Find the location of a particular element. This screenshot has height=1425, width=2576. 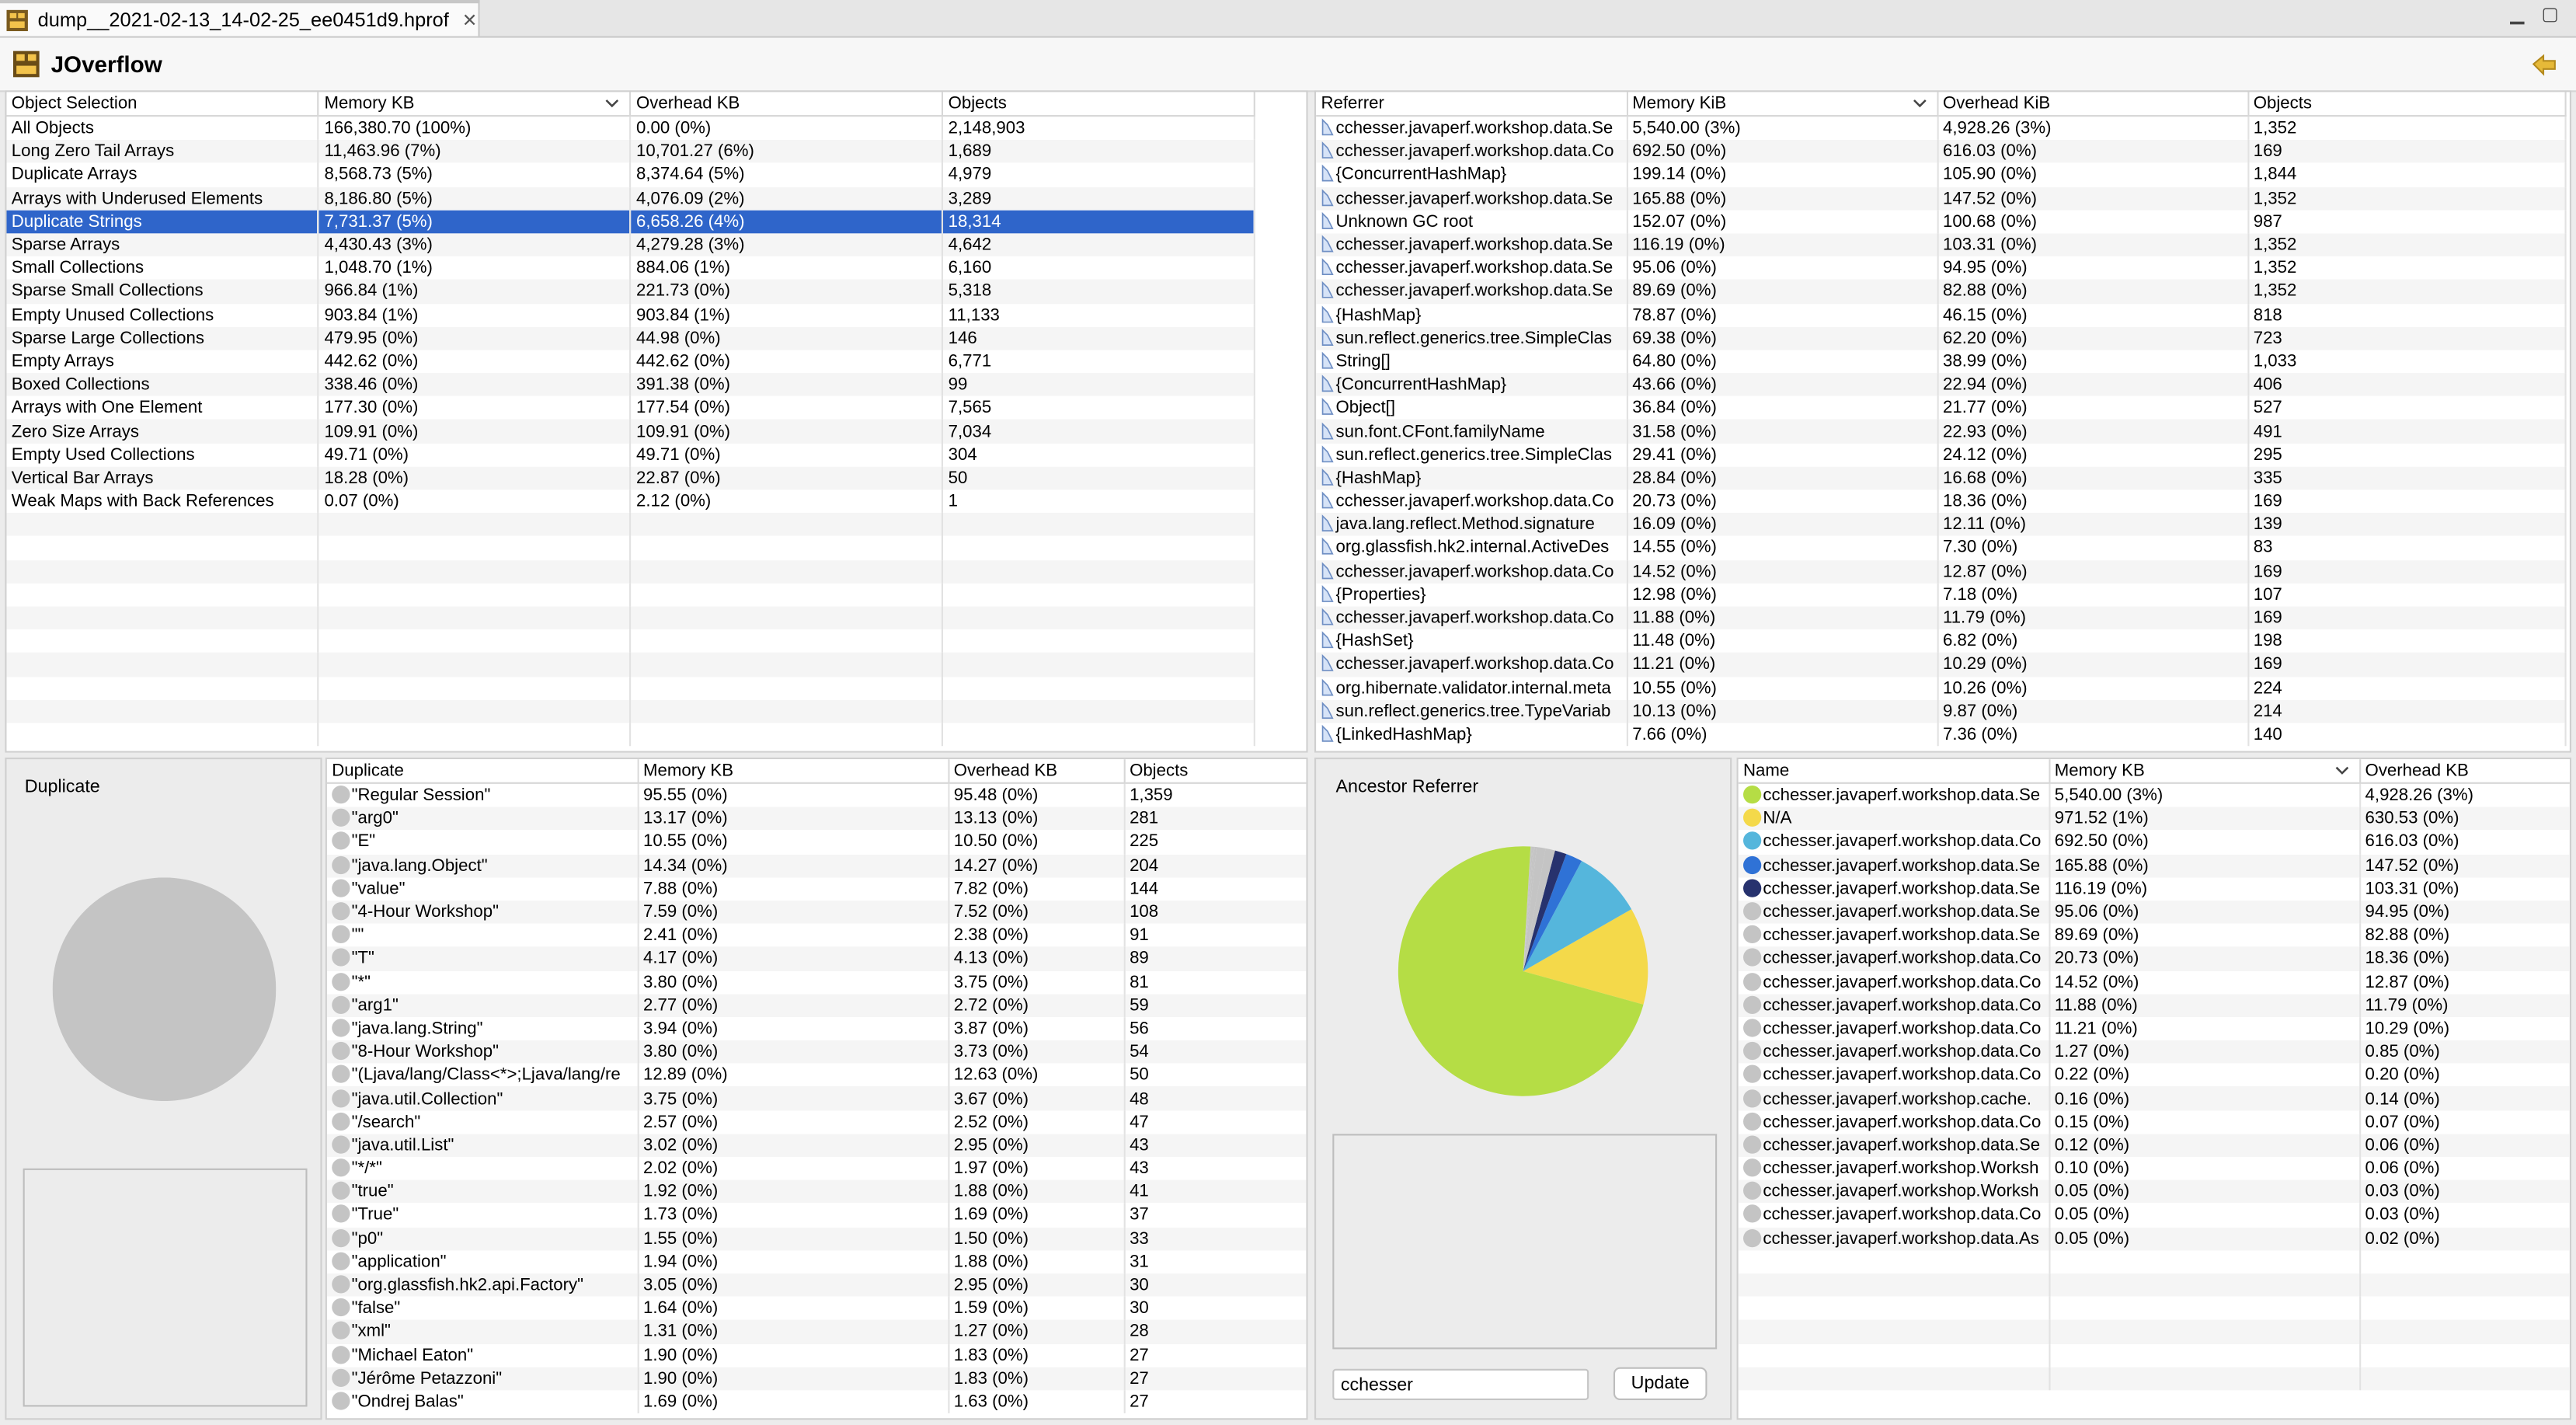

duplicate-row: "Michael Eaton" 1.90 (0%) 1.83 (0%) 27 is located at coordinates (817, 1355).